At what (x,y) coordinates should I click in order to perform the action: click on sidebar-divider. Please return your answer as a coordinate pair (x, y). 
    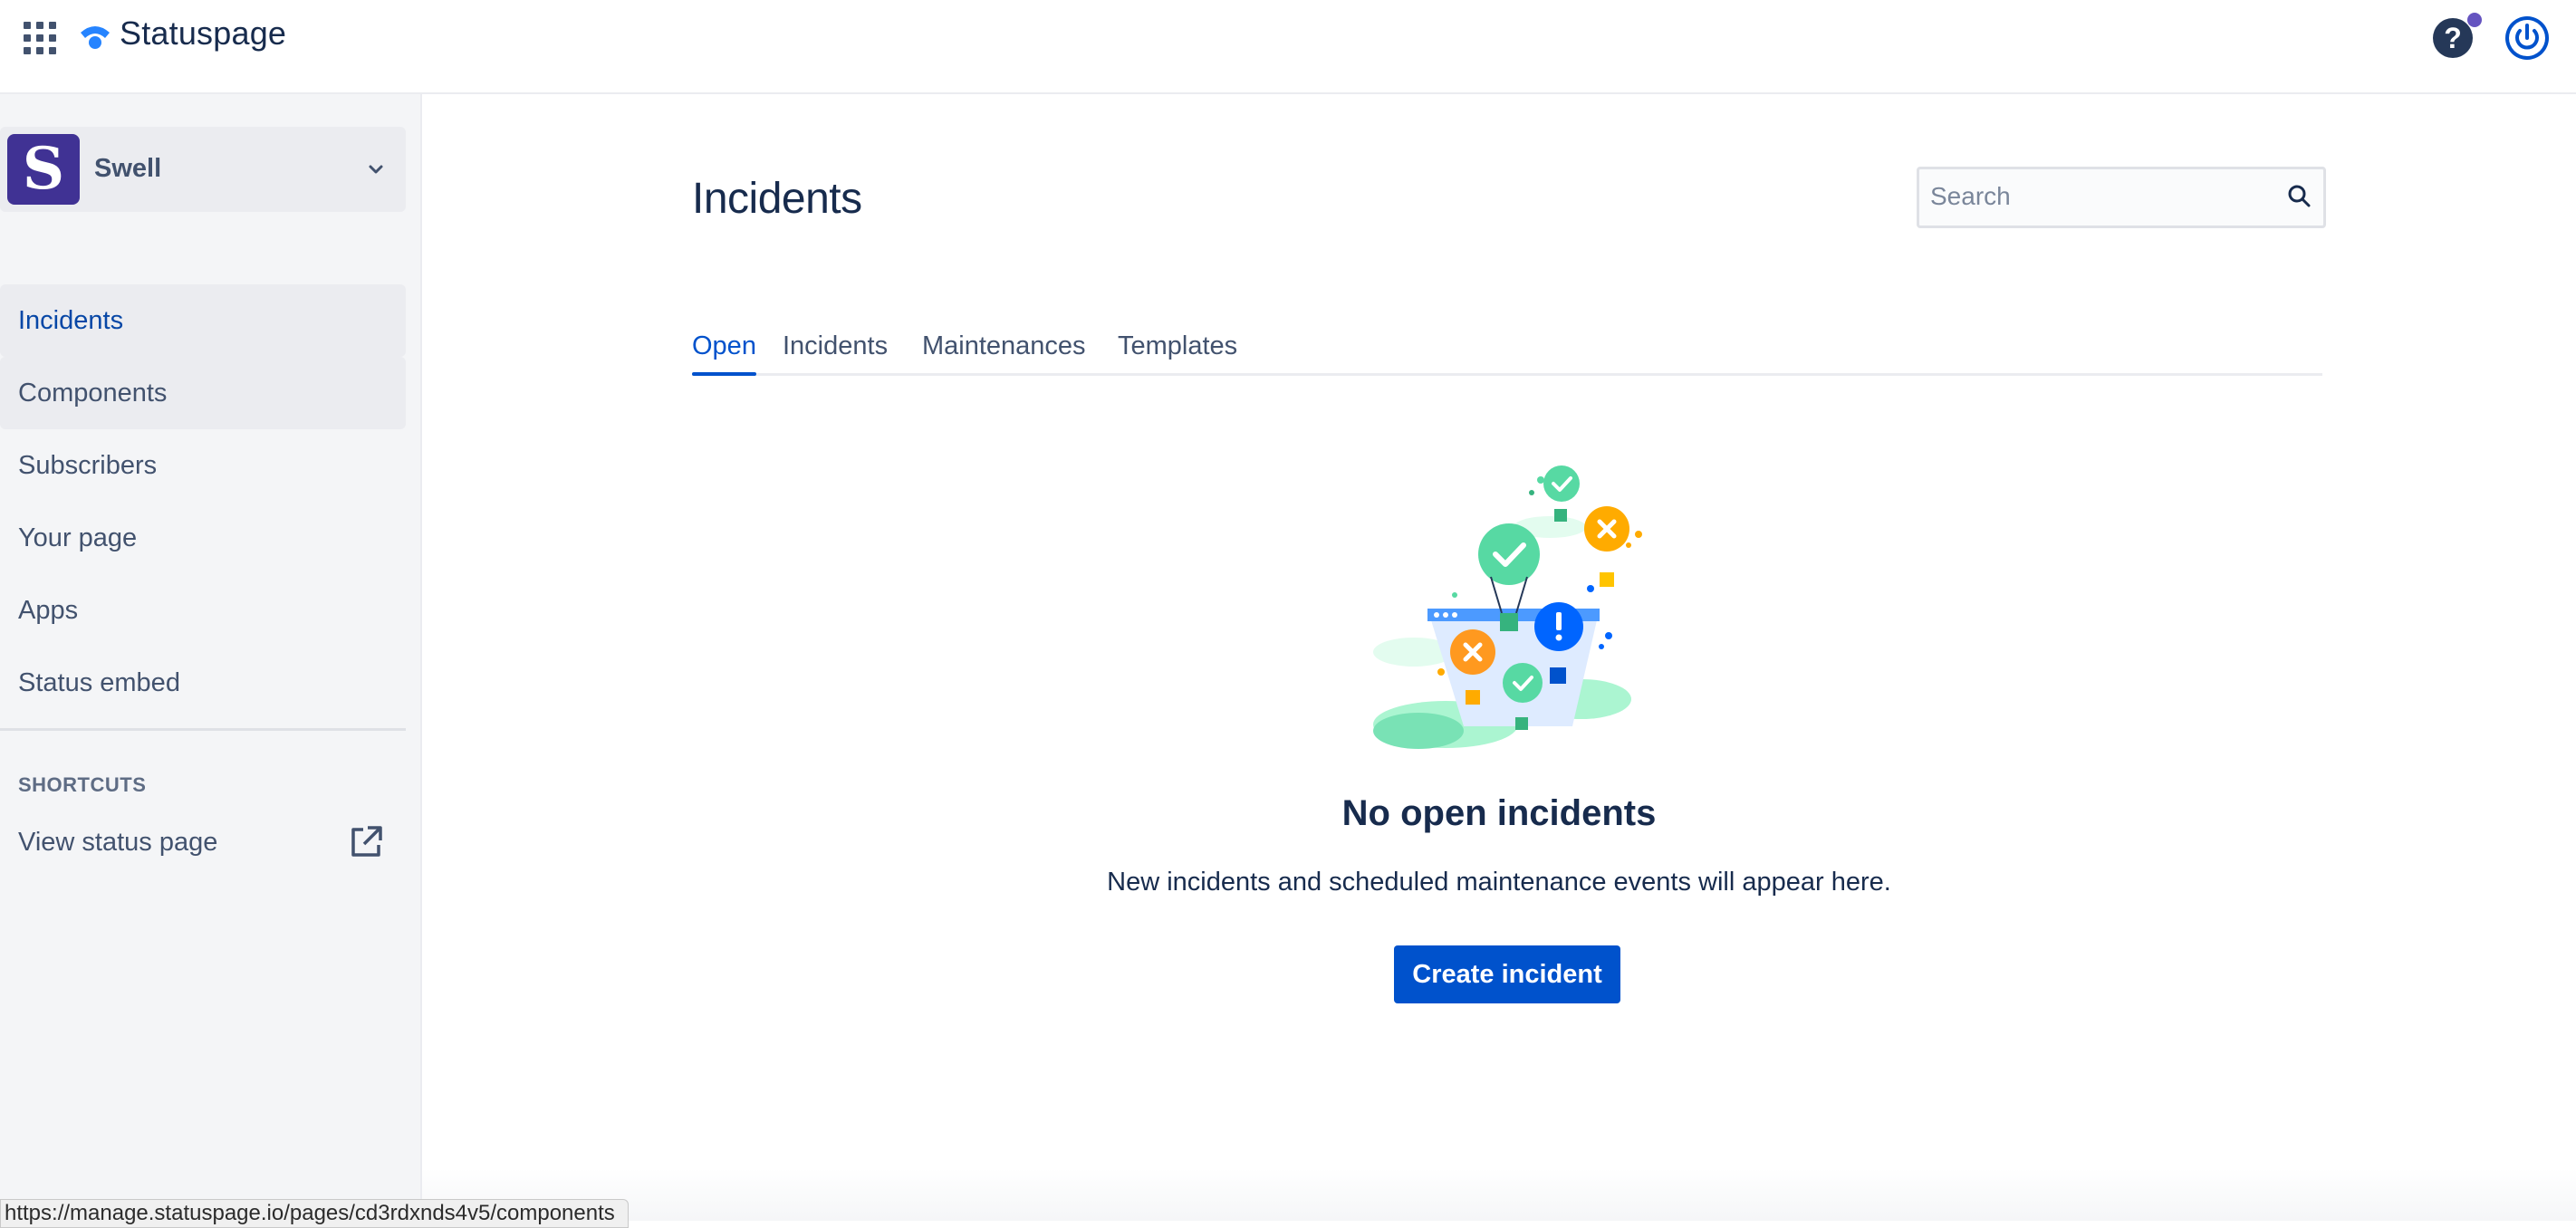
    Looking at the image, I should click on (203, 729).